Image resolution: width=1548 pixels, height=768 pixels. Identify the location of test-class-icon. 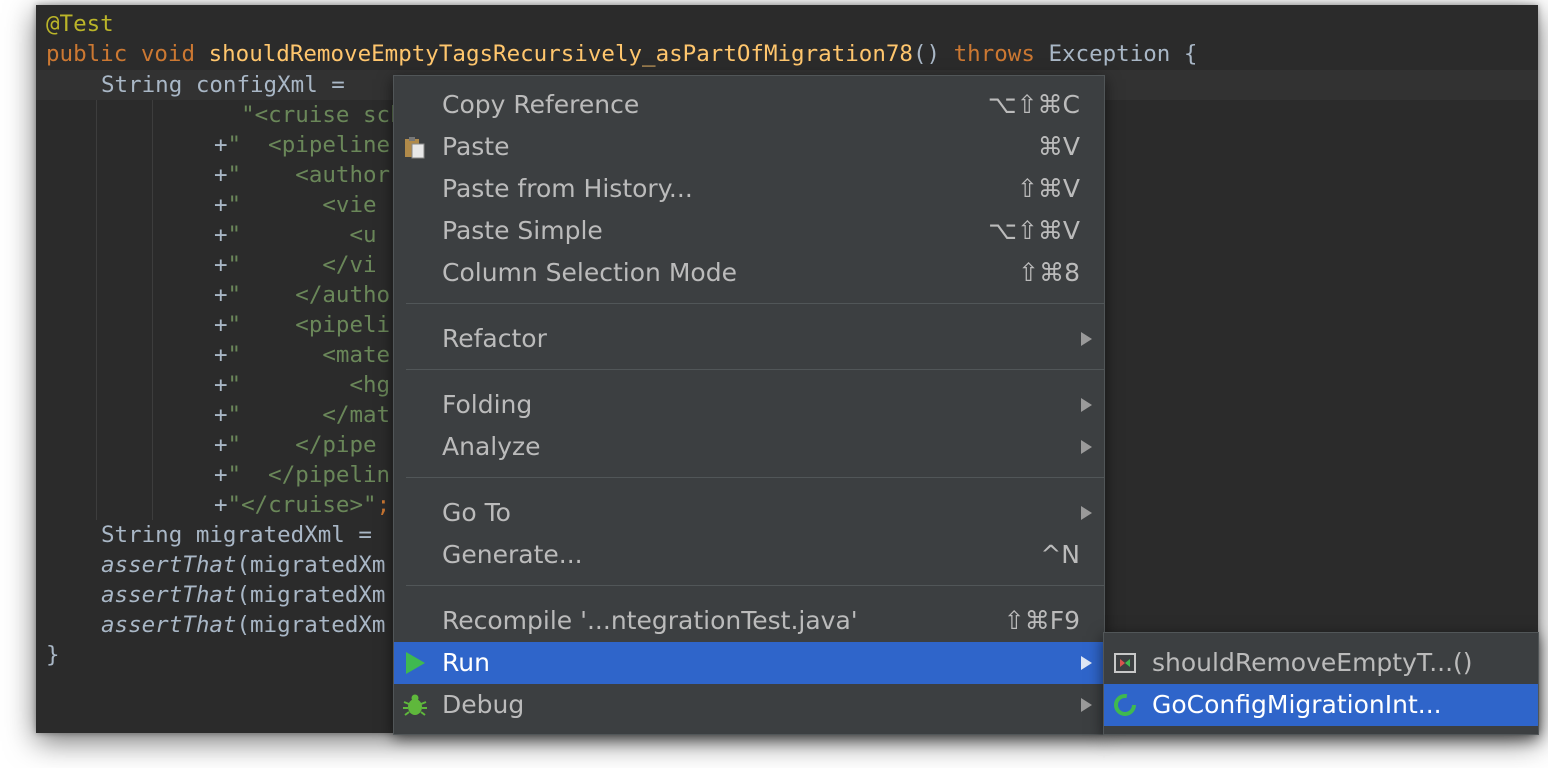
(1125, 705).